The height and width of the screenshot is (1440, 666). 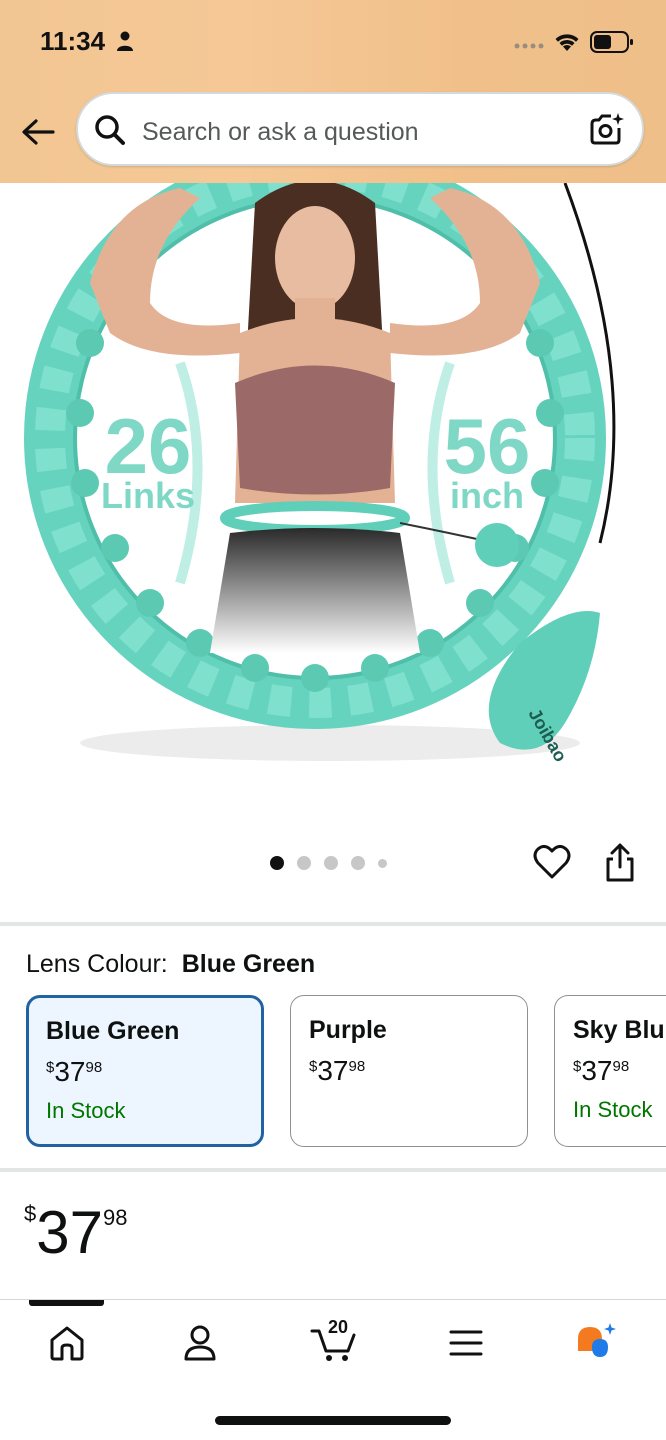 I want to click on variant-option-name: Purple, so click(x=348, y=1030).